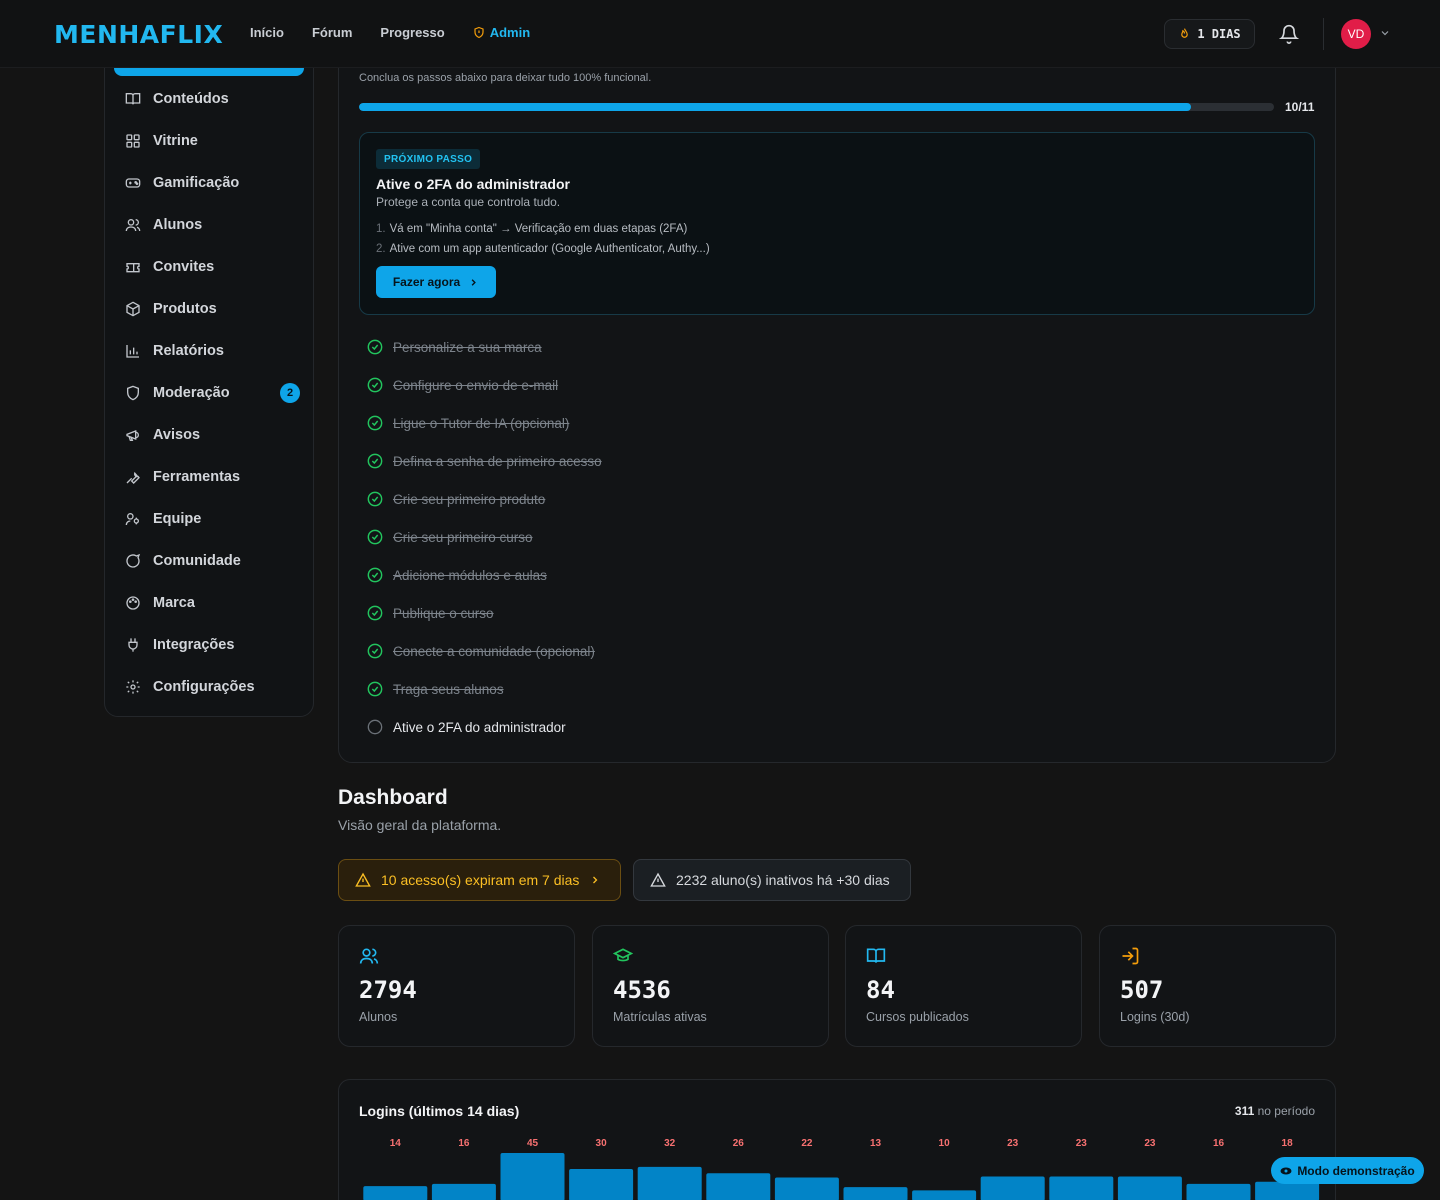  What do you see at coordinates (456, 499) in the screenshot?
I see `checklist-item: Crie seu primeiro produto` at bounding box center [456, 499].